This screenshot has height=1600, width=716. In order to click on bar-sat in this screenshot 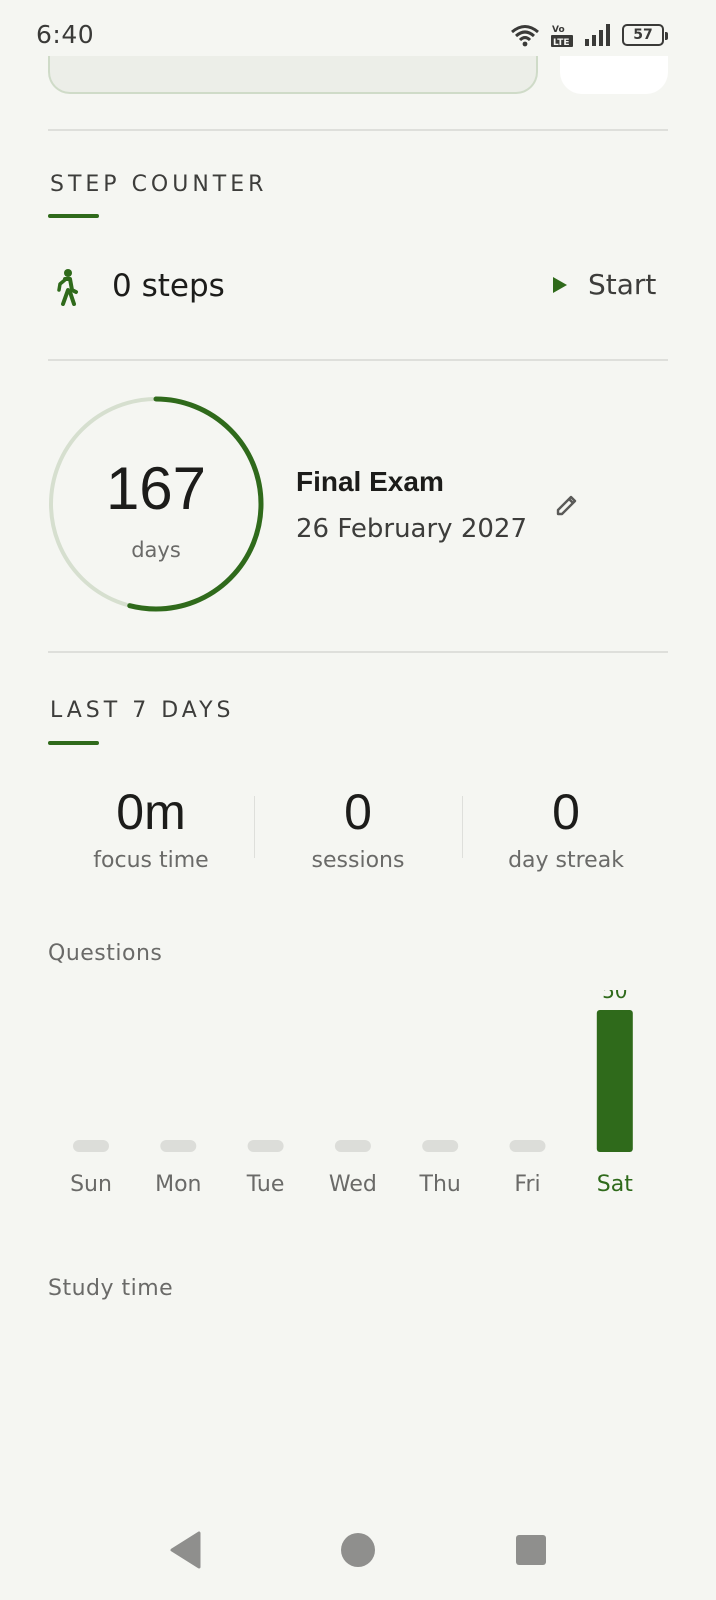, I will do `click(614, 1081)`.